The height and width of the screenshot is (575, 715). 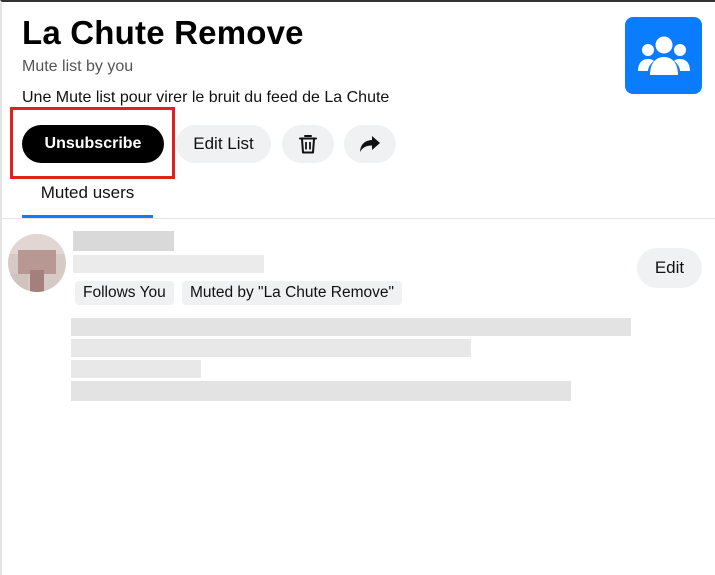 I want to click on list-title: La Chute Remove, so click(x=163, y=32).